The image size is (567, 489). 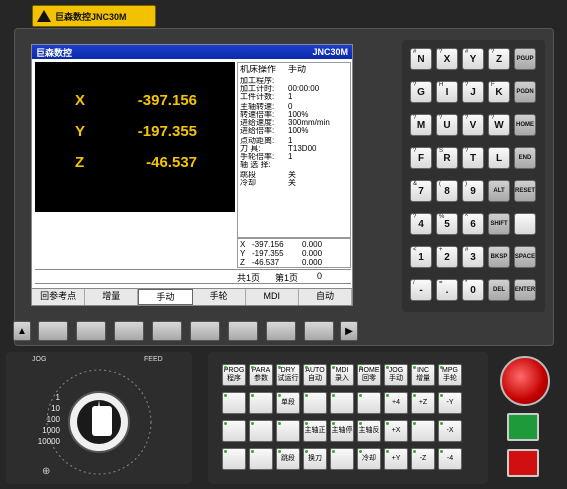 I want to click on key-z: ? Z, so click(x=499, y=59).